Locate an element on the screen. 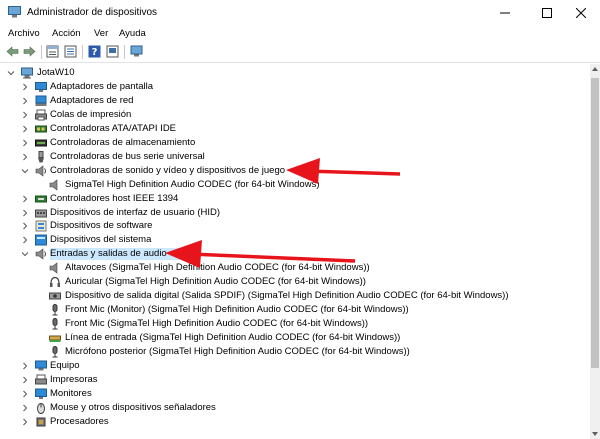 This screenshot has width=600, height=439. close-icon is located at coordinates (581, 13).